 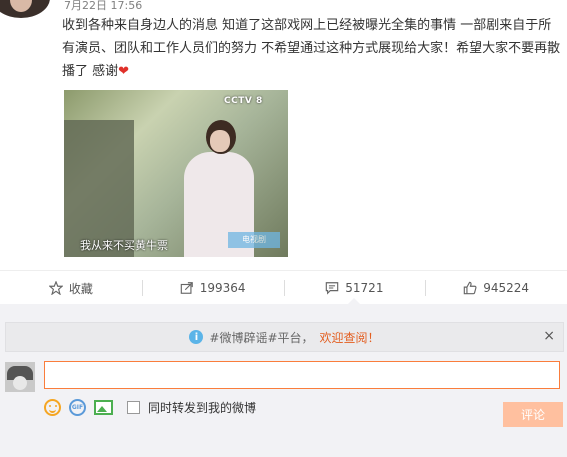 What do you see at coordinates (133, 407) in the screenshot?
I see `repost-checkbox` at bounding box center [133, 407].